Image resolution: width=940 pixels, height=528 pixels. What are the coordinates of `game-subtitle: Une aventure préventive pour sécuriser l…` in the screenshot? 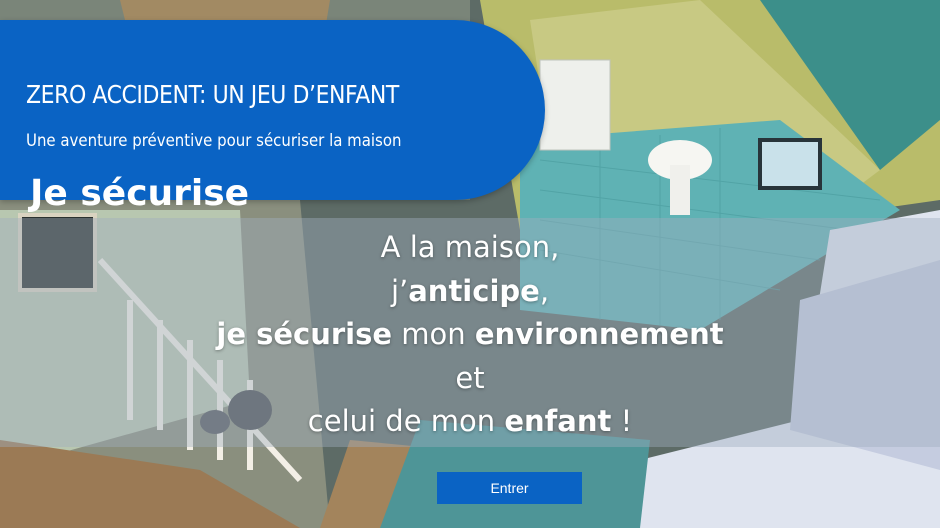 It's located at (214, 141).